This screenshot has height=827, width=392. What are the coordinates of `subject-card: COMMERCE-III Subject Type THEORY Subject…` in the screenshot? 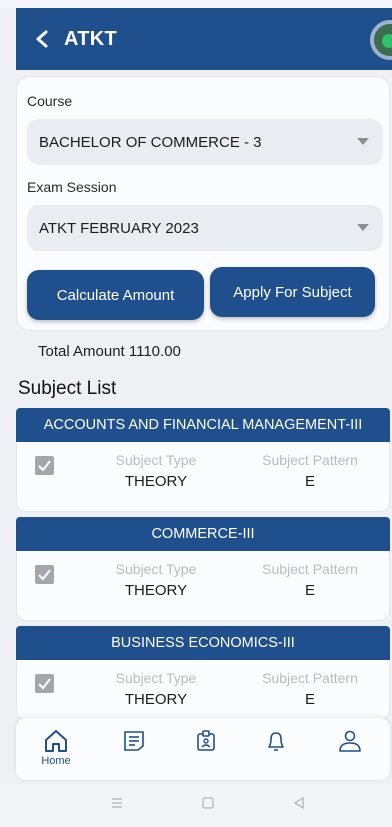 It's located at (203, 569).